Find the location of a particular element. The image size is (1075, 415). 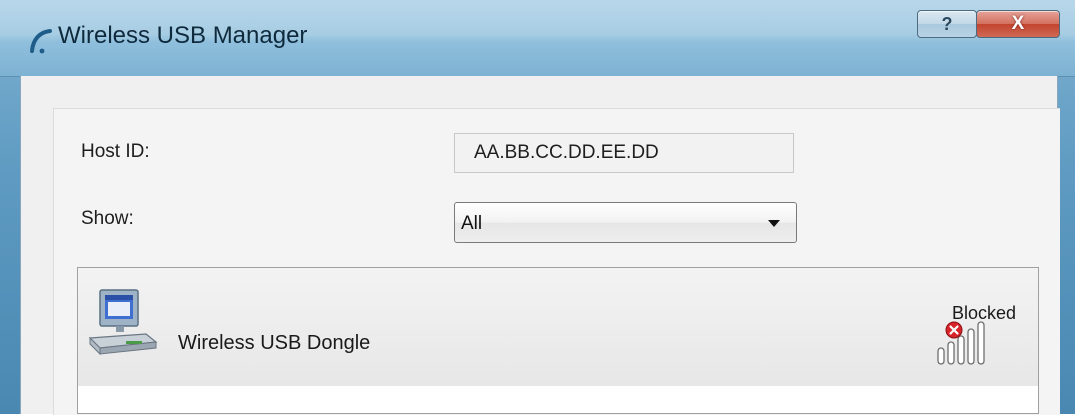

help-button: ? is located at coordinates (947, 24).